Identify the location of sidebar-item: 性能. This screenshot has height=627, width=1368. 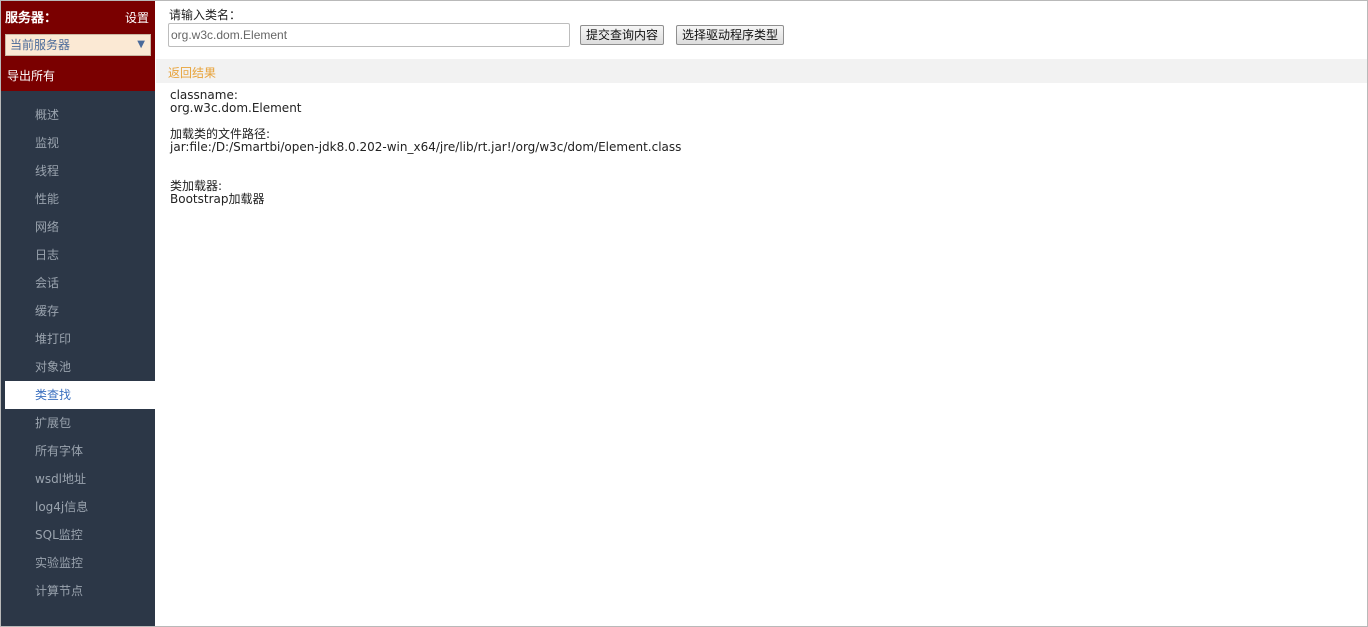
(80, 199).